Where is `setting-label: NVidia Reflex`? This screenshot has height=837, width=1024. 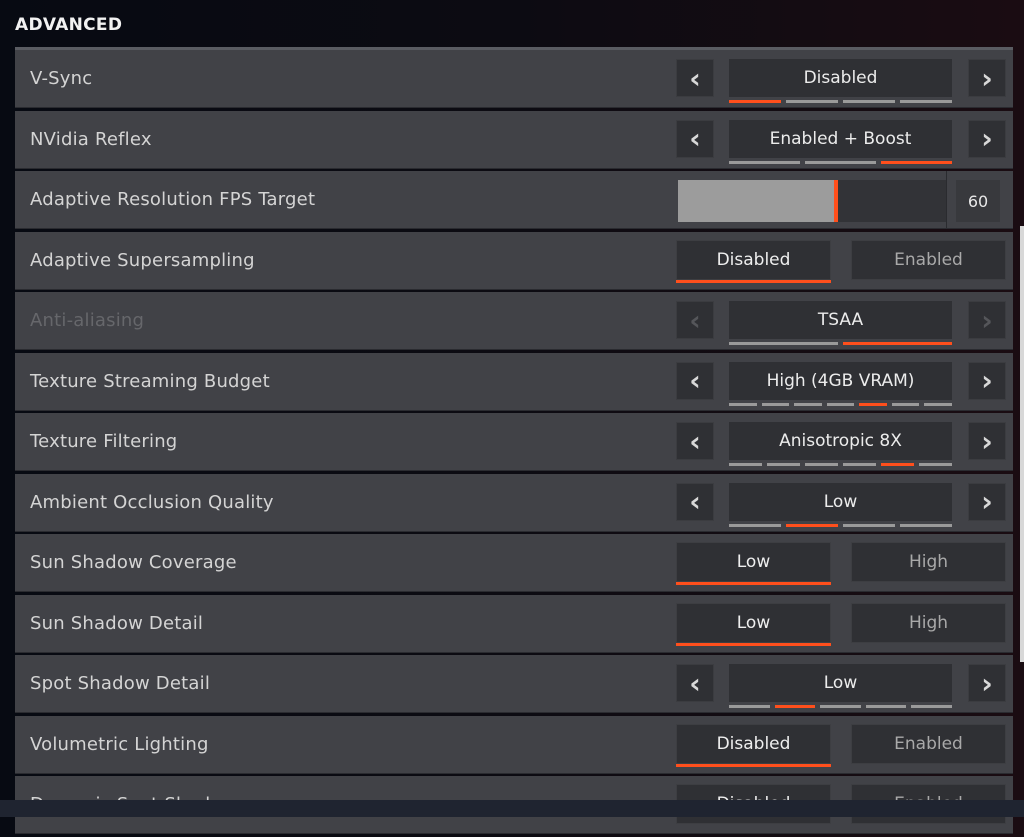
setting-label: NVidia Reflex is located at coordinates (91, 139).